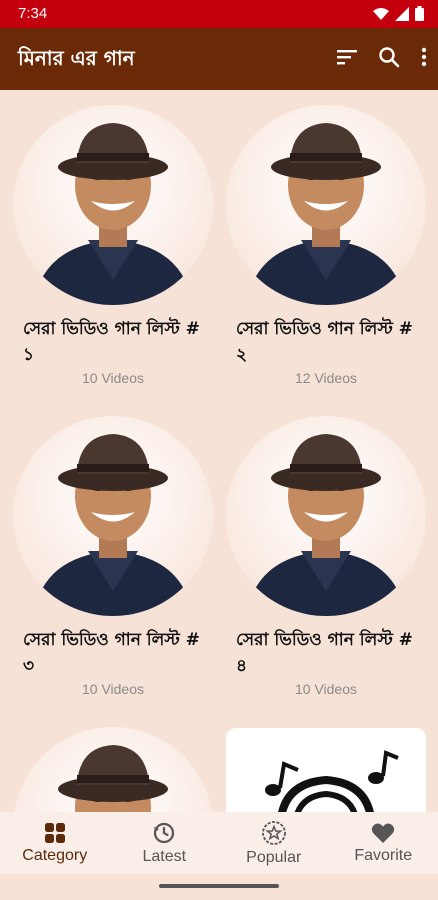  What do you see at coordinates (325, 378) in the screenshot?
I see `video-count: 12 Videos` at bounding box center [325, 378].